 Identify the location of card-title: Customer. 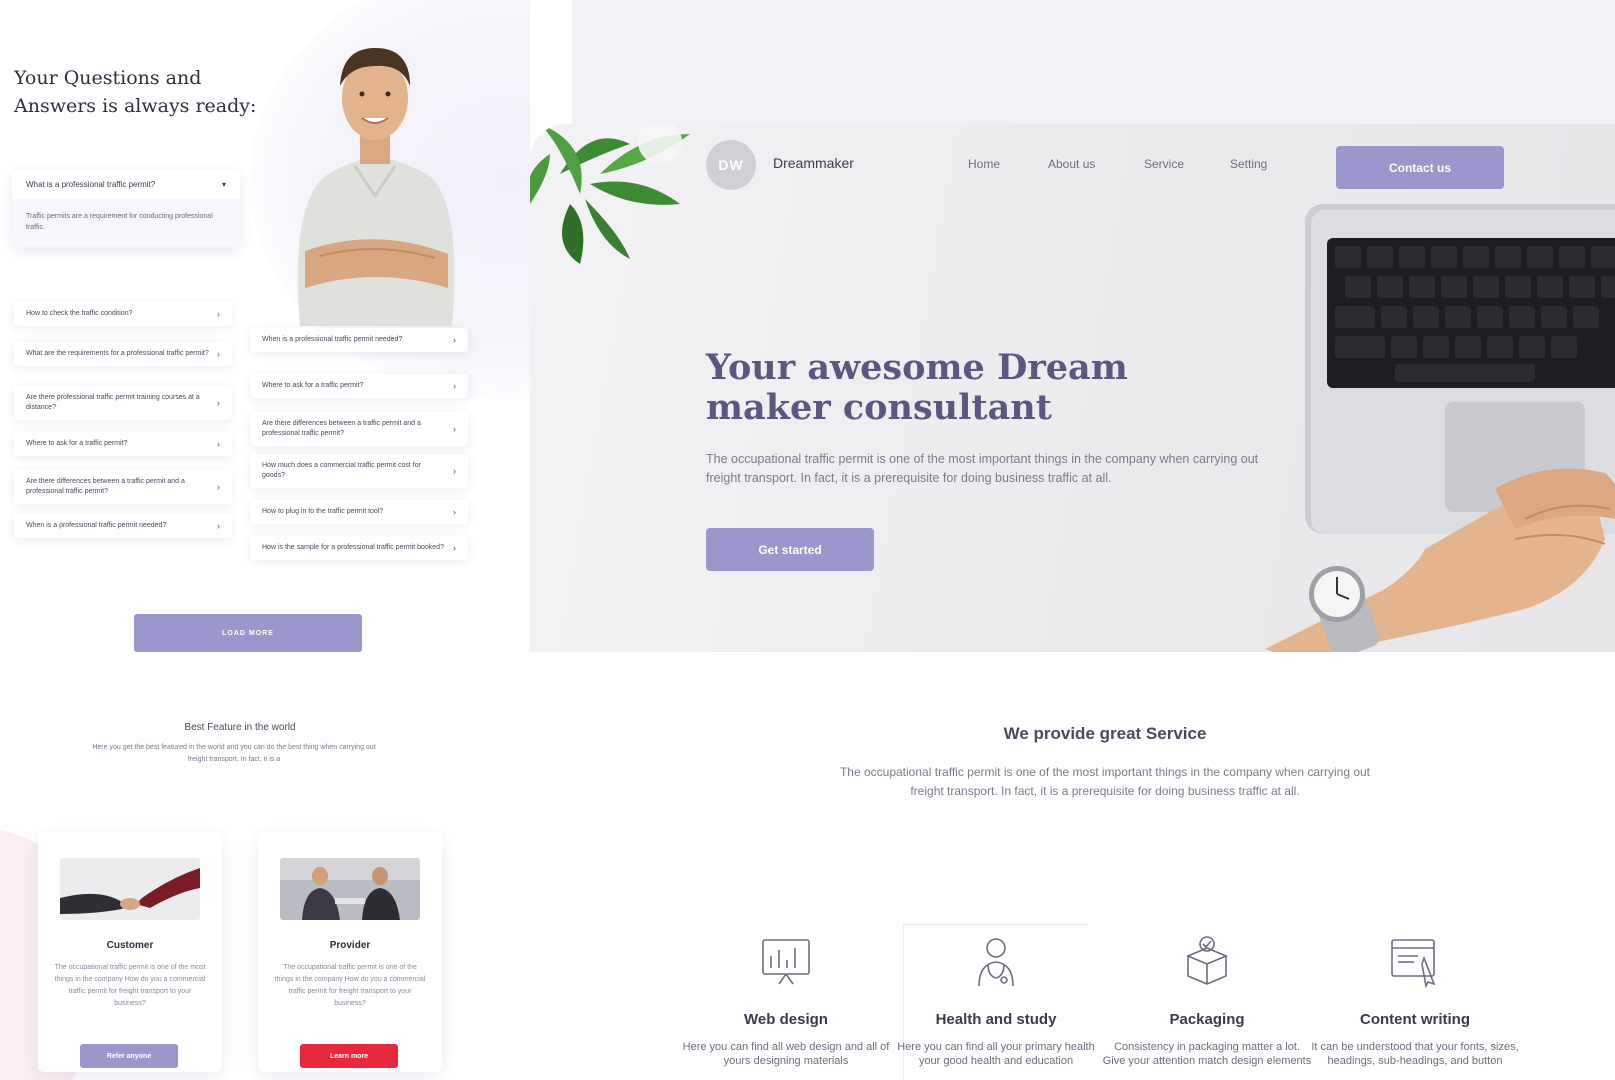
(130, 945).